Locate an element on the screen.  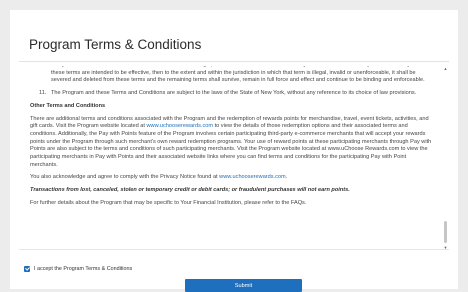
privacy-suffix: . is located at coordinates (286, 177).